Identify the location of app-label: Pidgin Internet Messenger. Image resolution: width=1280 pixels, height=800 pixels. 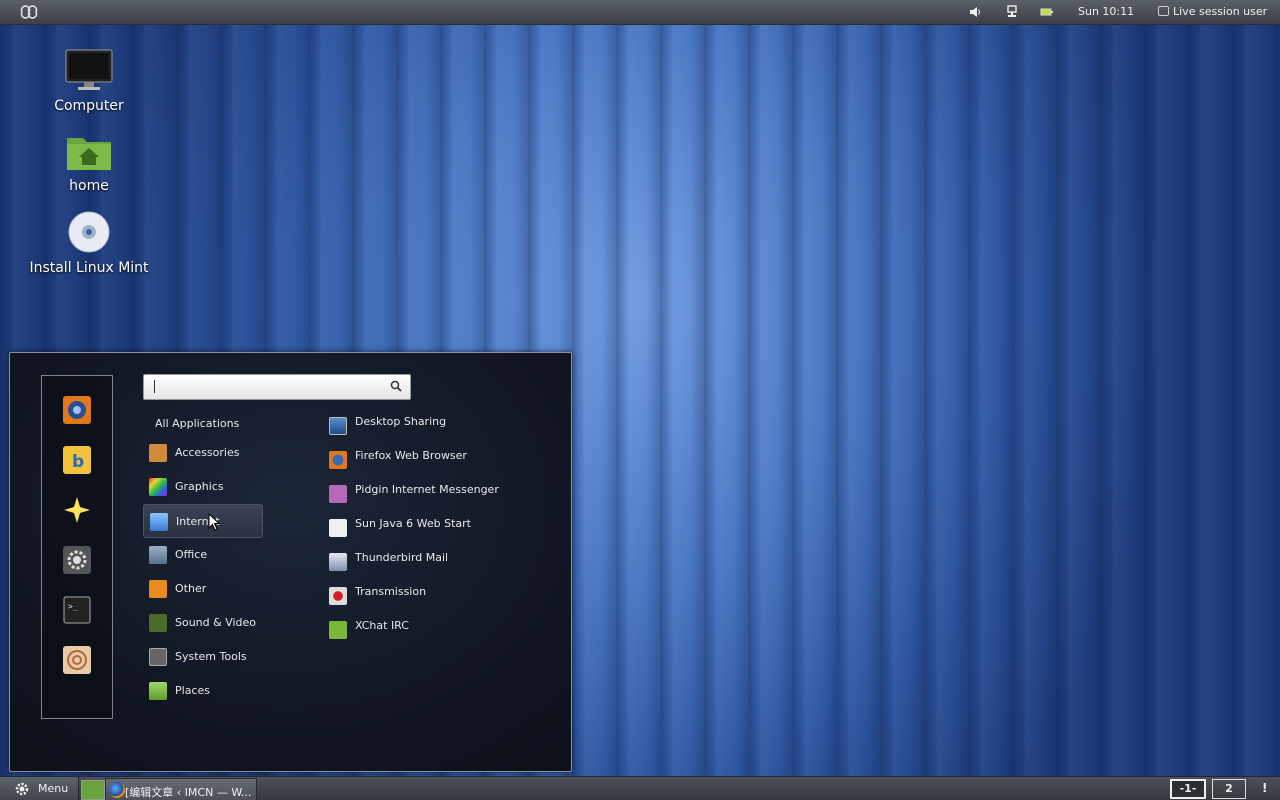
(427, 489).